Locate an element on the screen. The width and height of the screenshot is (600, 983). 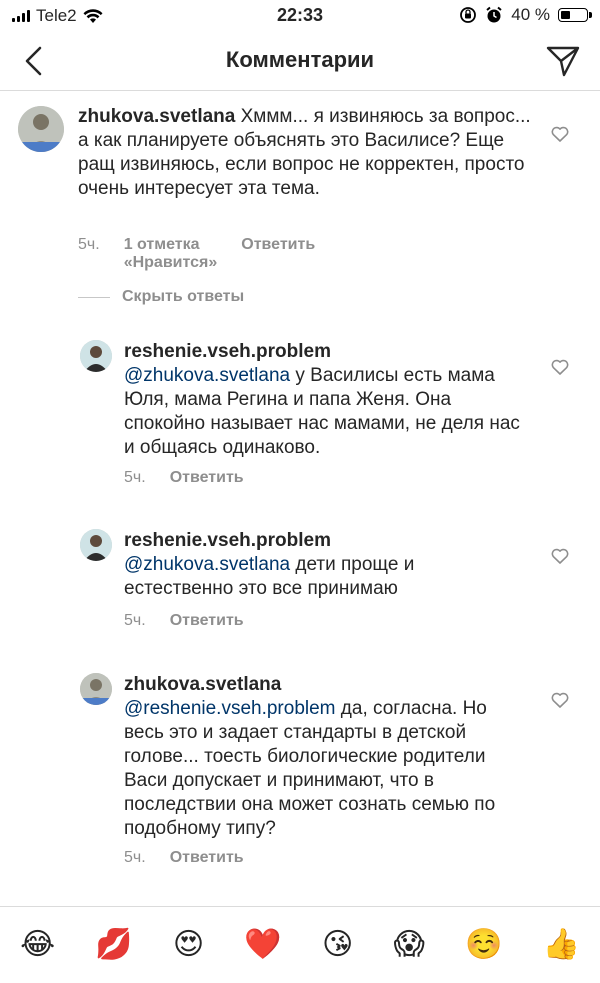
emoji-bar: 😂 💋 😍 ❤️ 😘 😱 ☺️ 👍 is located at coordinates (300, 944).